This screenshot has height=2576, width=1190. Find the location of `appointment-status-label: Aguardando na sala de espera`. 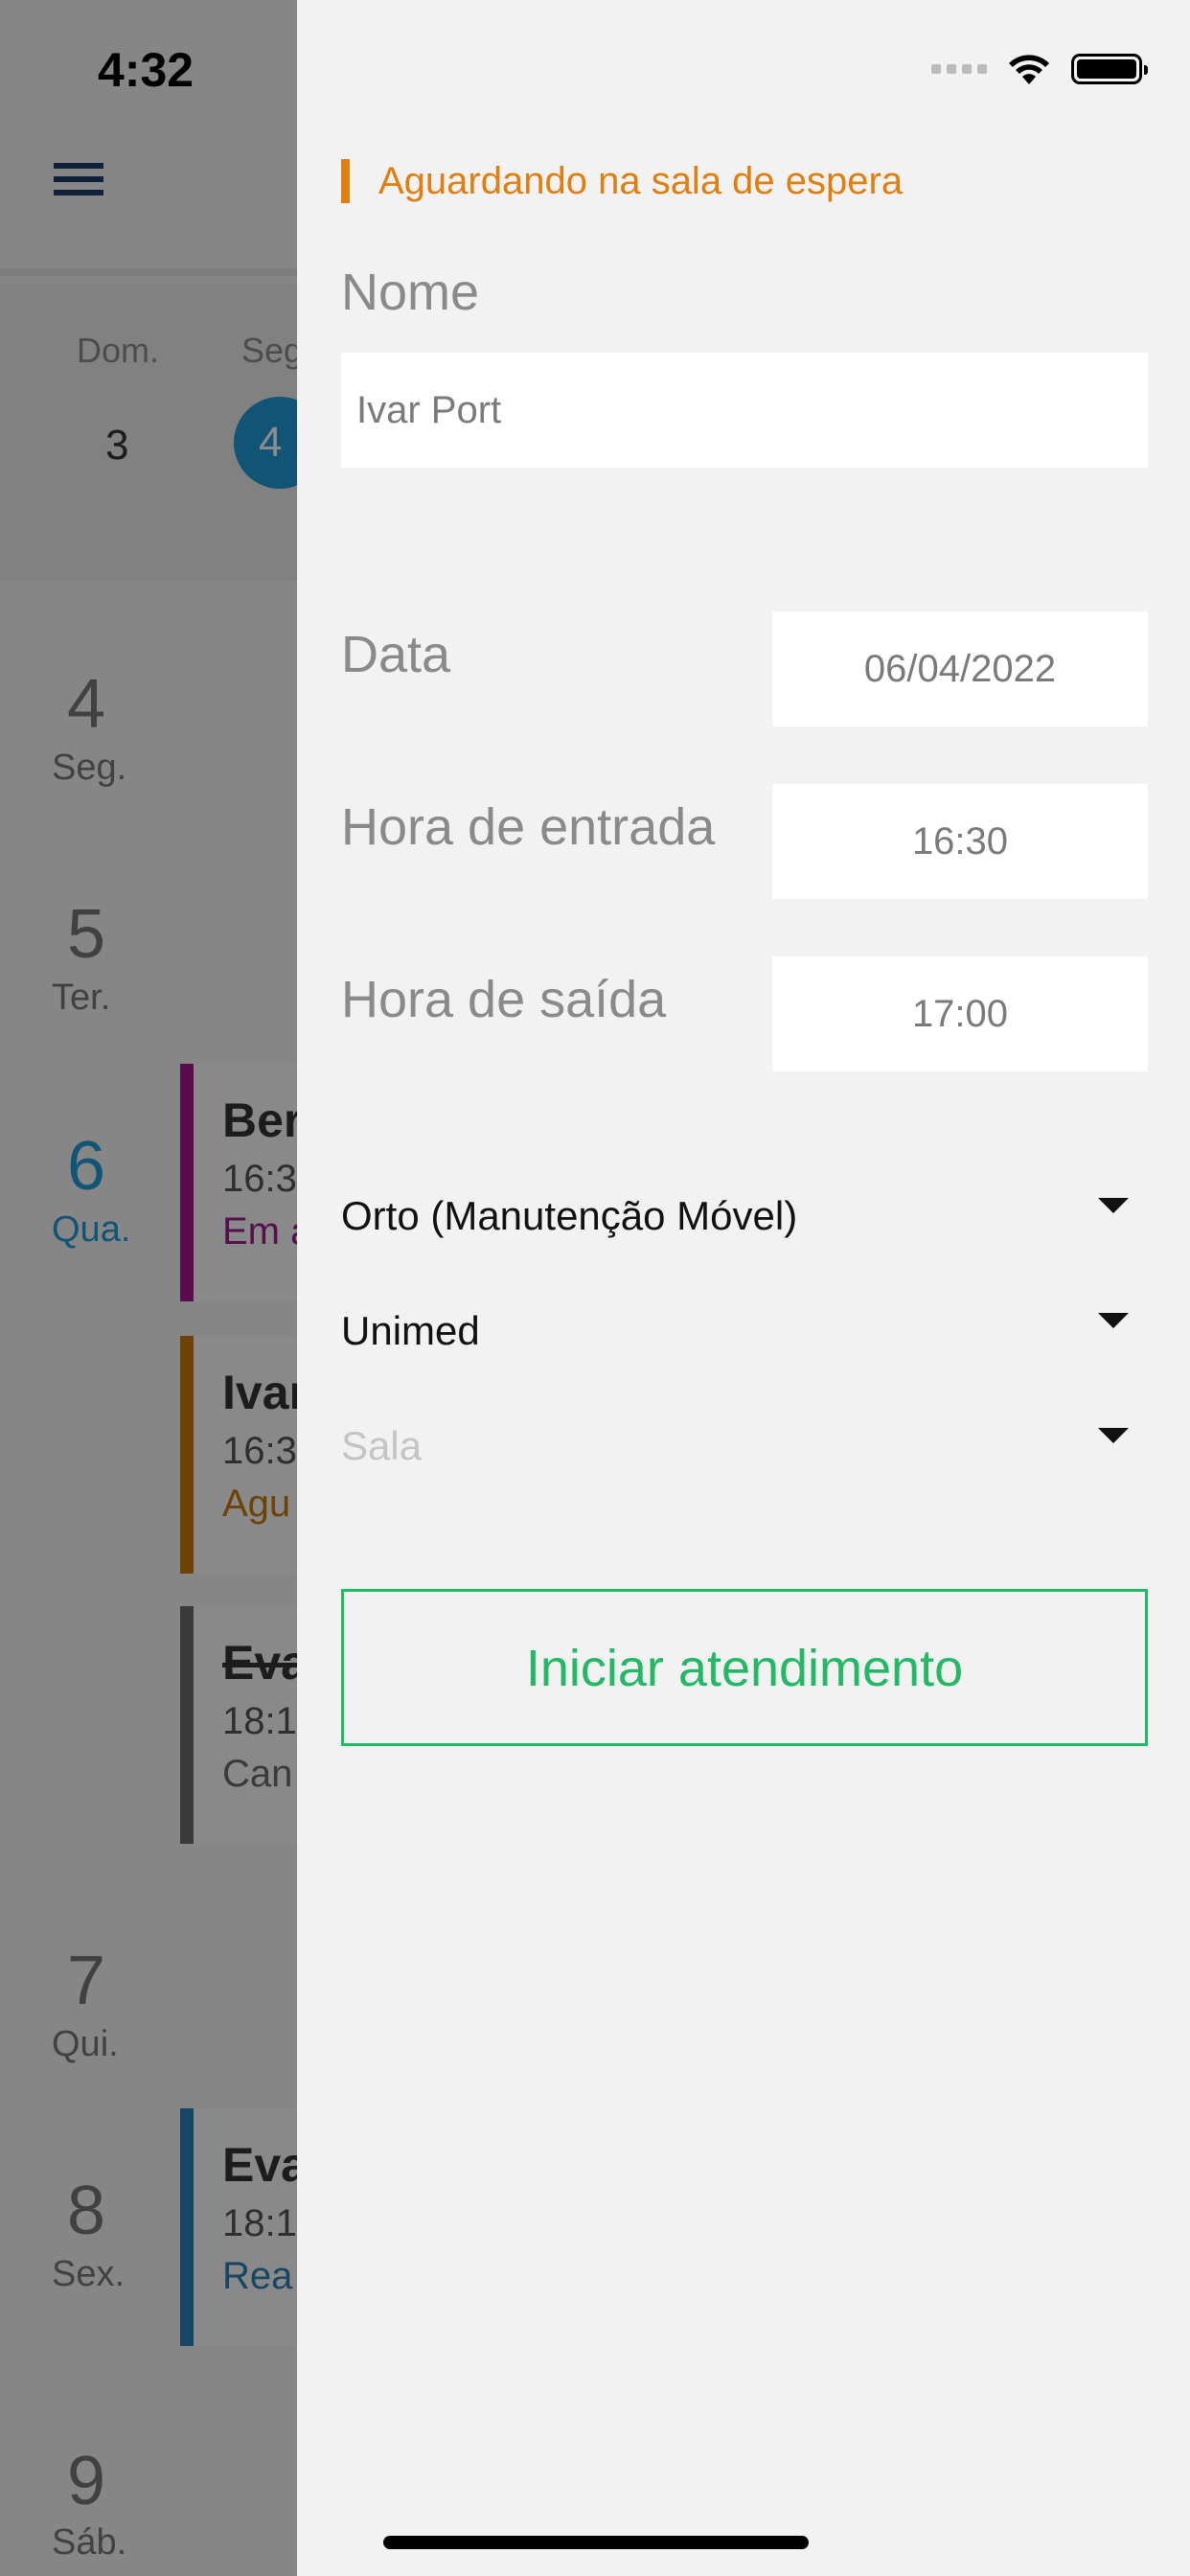

appointment-status-label: Aguardando na sala de espera is located at coordinates (622, 181).